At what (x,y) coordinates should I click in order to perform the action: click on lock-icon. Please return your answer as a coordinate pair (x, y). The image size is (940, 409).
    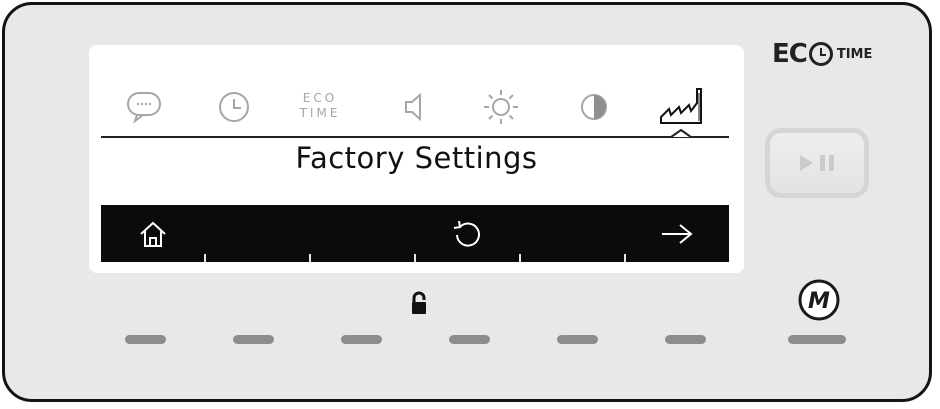
    Looking at the image, I should click on (419, 302).